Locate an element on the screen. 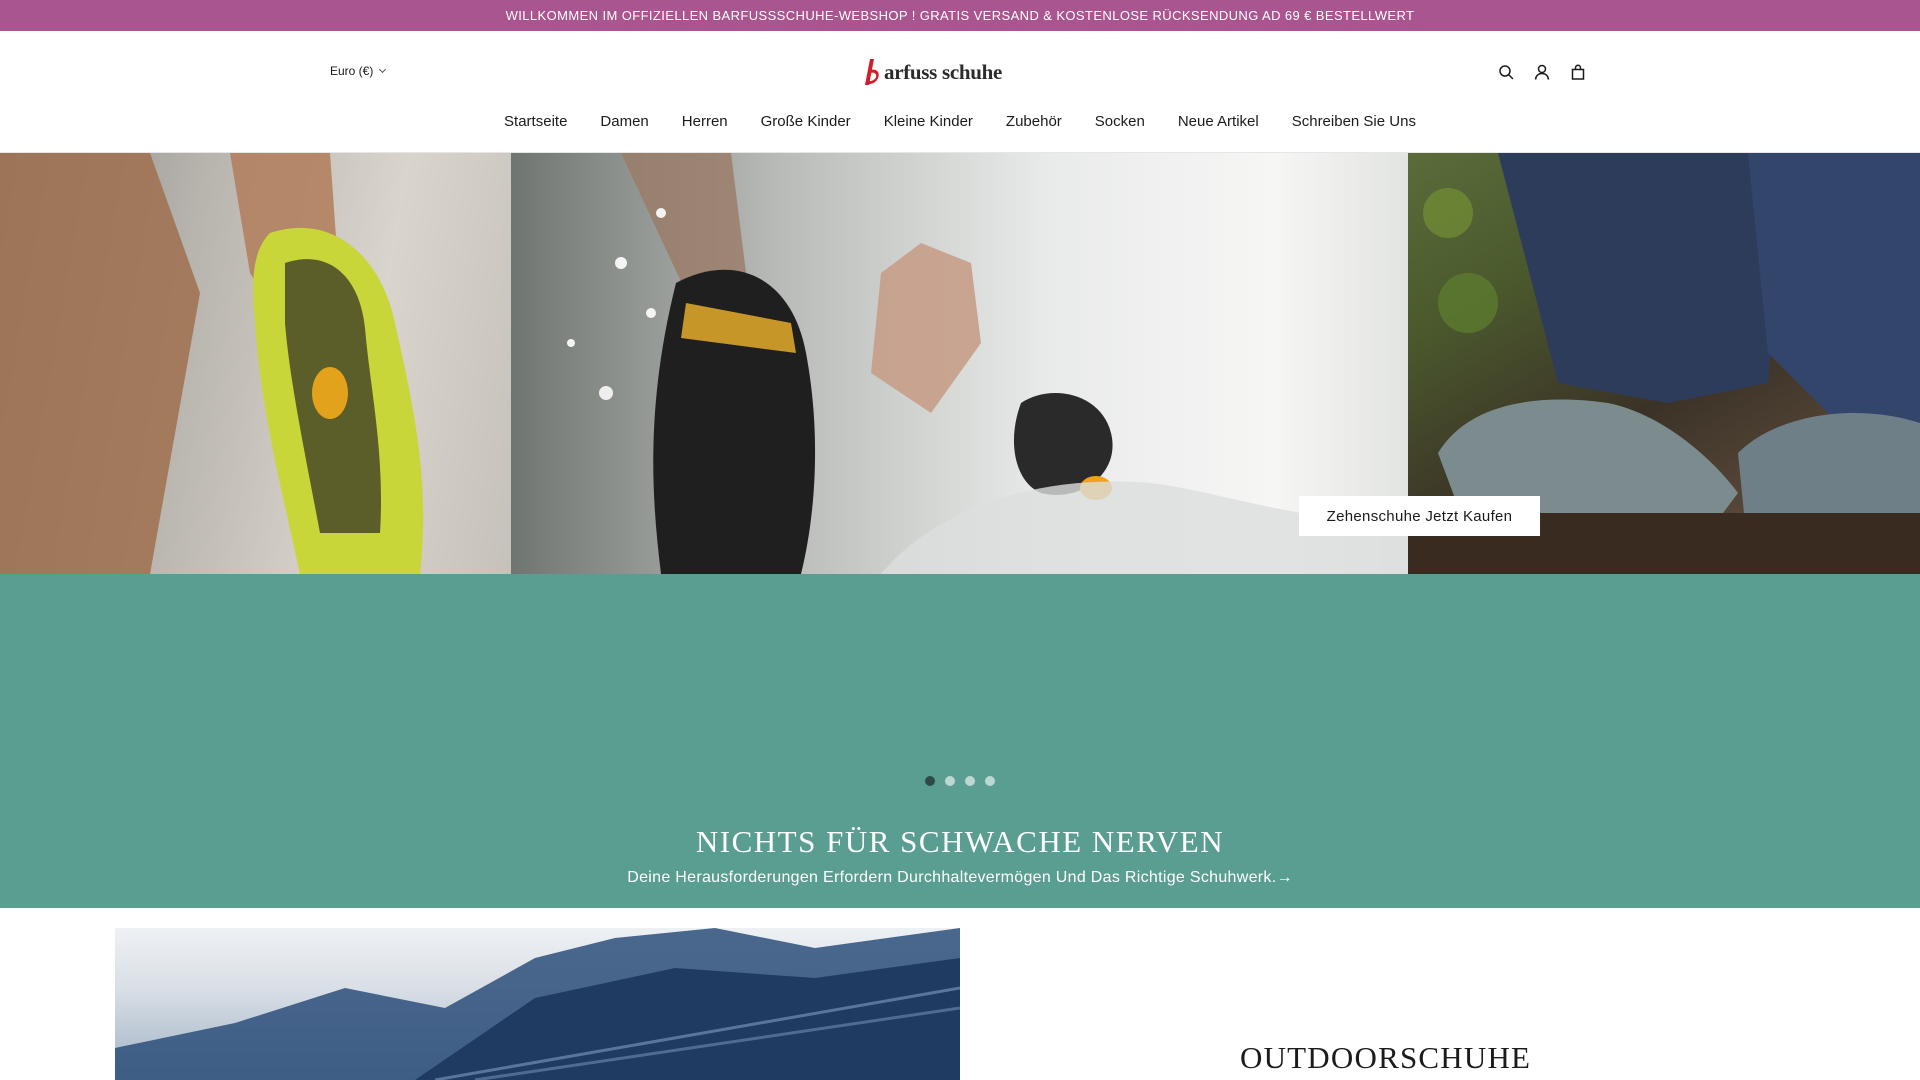 This screenshot has width=1920, height=1080. nav-item-zubehoer: Zubehör is located at coordinates (1034, 121).